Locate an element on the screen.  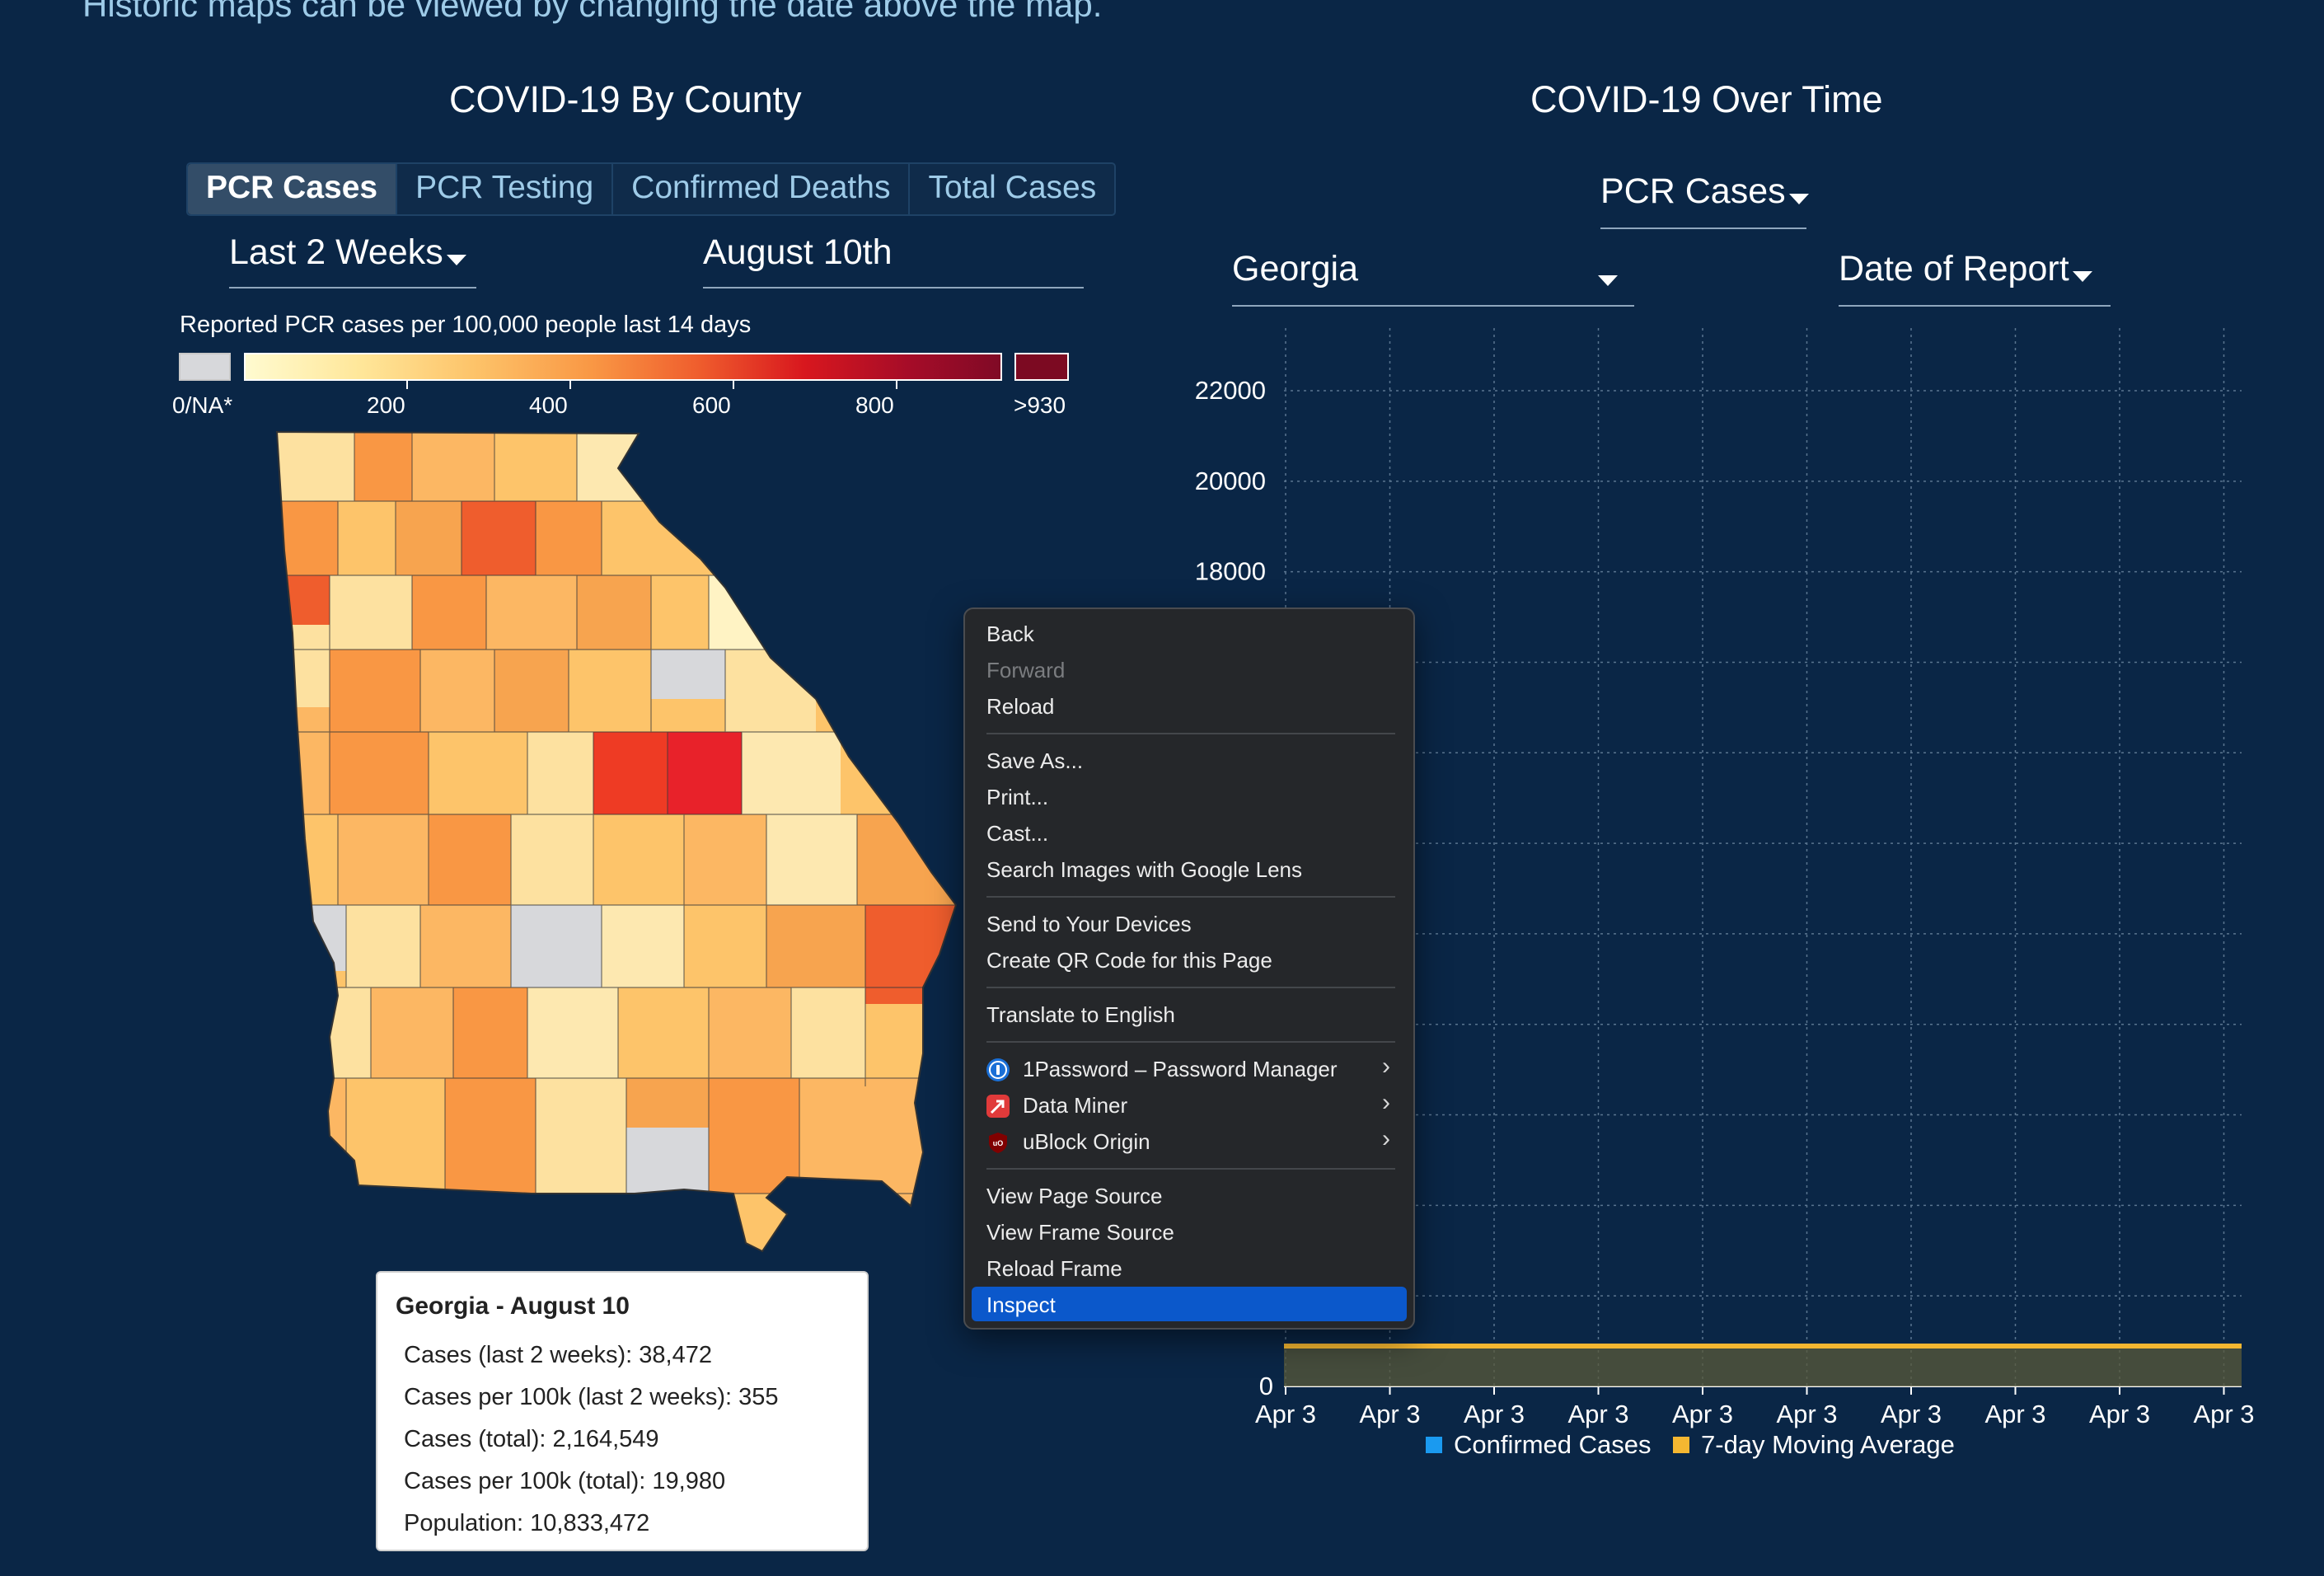
menu-item-create-qr-code: Create QR Code for this Page is located at coordinates (1129, 960).